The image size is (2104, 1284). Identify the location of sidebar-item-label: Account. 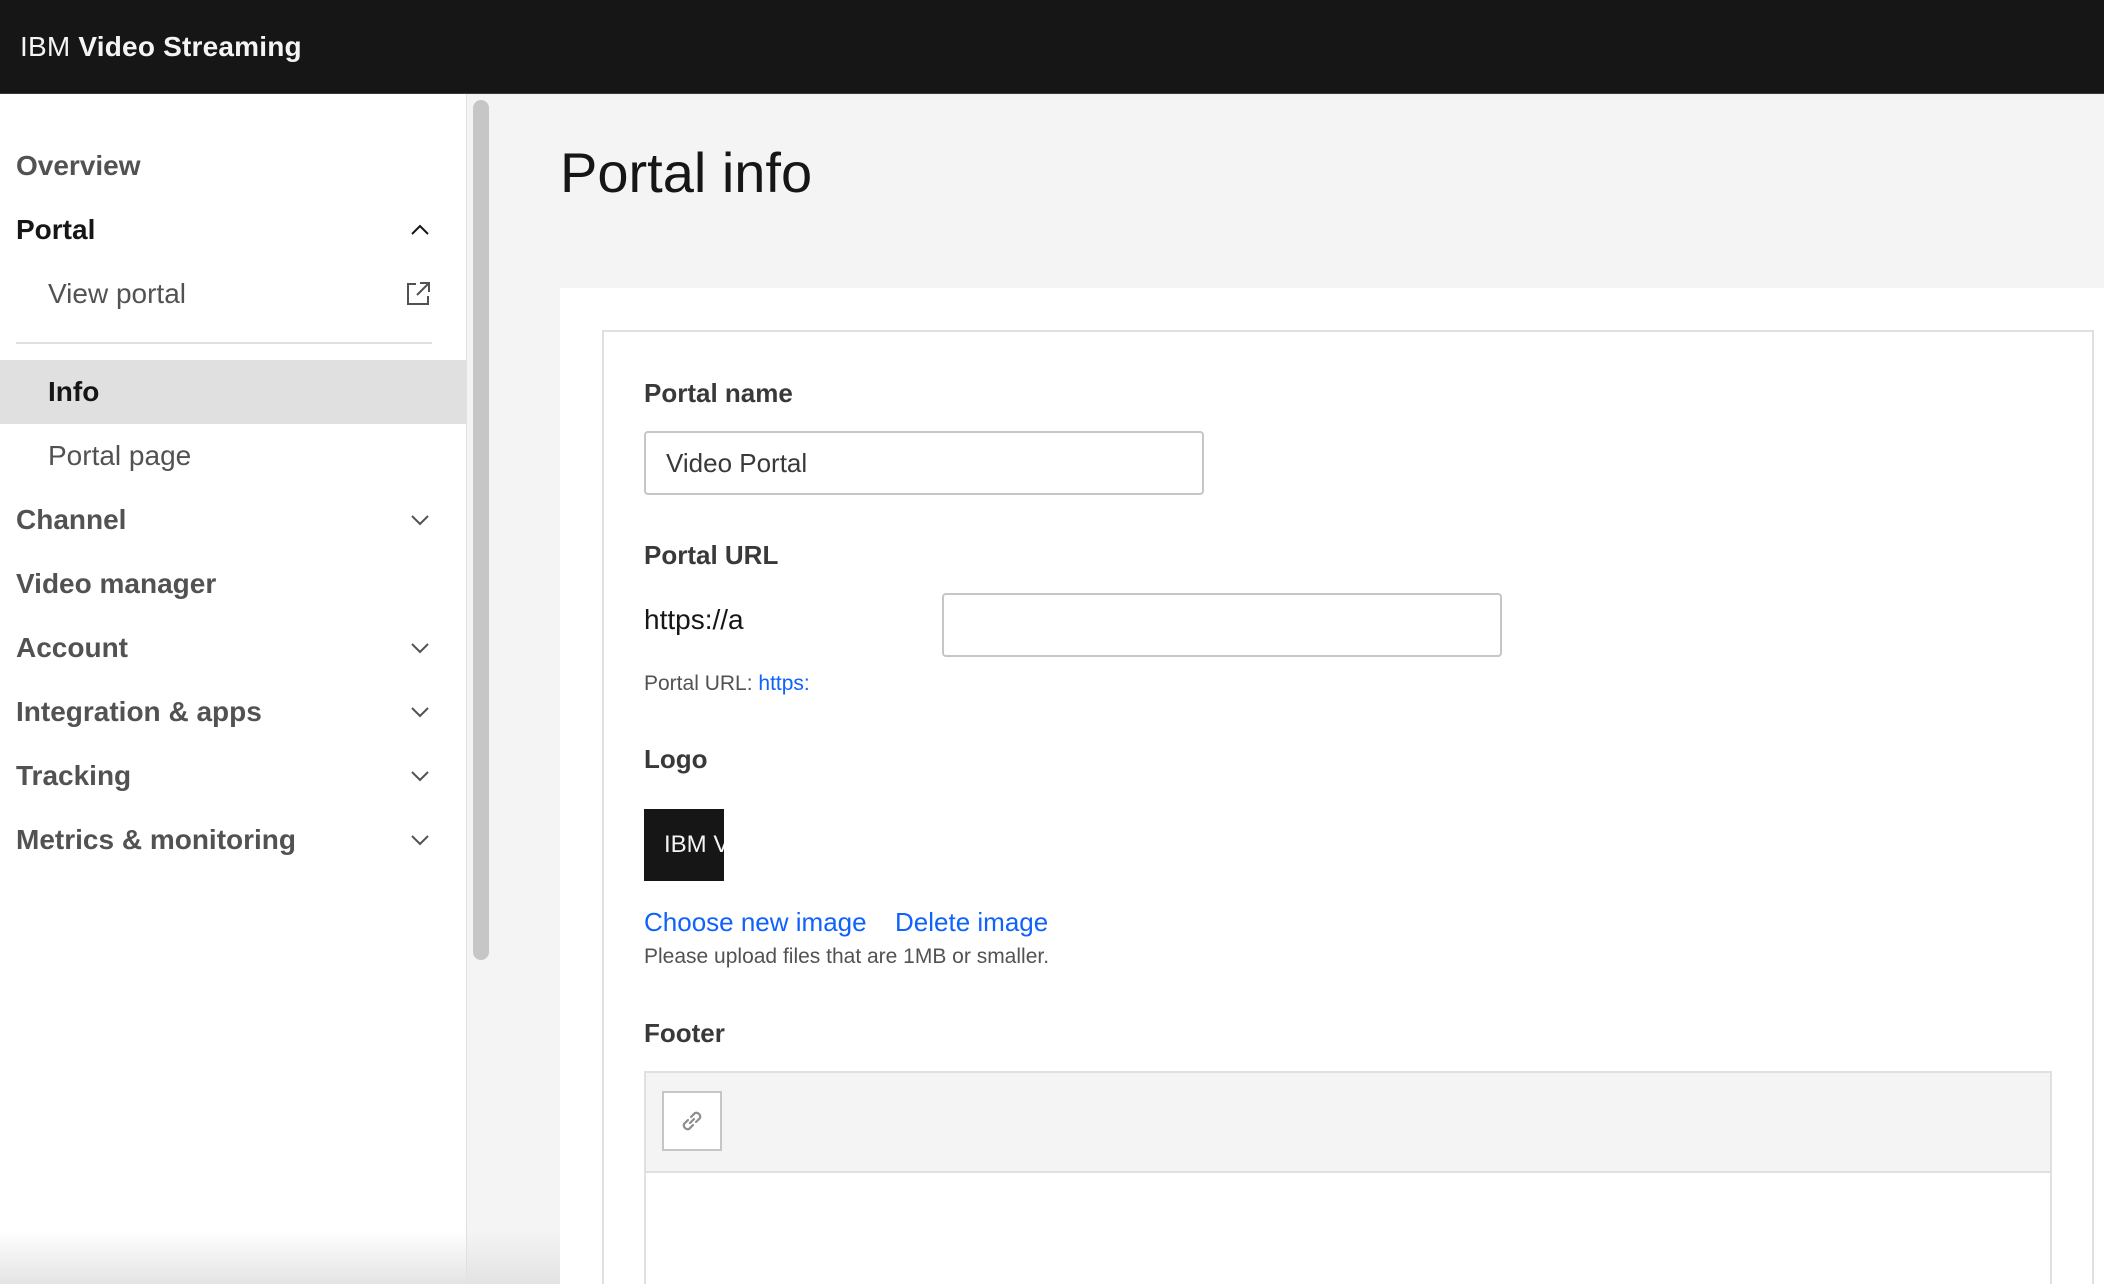
(72, 647).